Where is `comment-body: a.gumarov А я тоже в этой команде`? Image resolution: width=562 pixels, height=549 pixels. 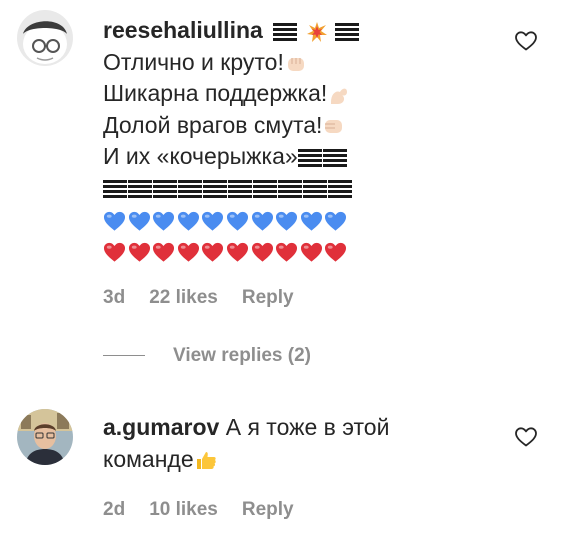 comment-body: a.gumarov А я тоже в этой команде is located at coordinates (246, 443).